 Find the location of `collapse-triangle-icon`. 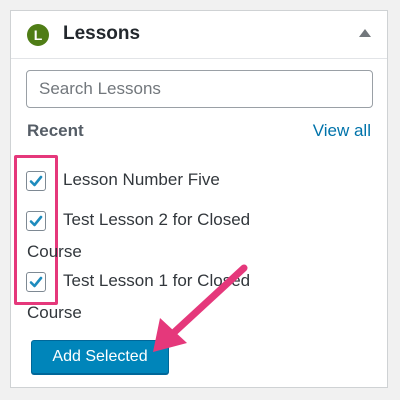

collapse-triangle-icon is located at coordinates (365, 33).